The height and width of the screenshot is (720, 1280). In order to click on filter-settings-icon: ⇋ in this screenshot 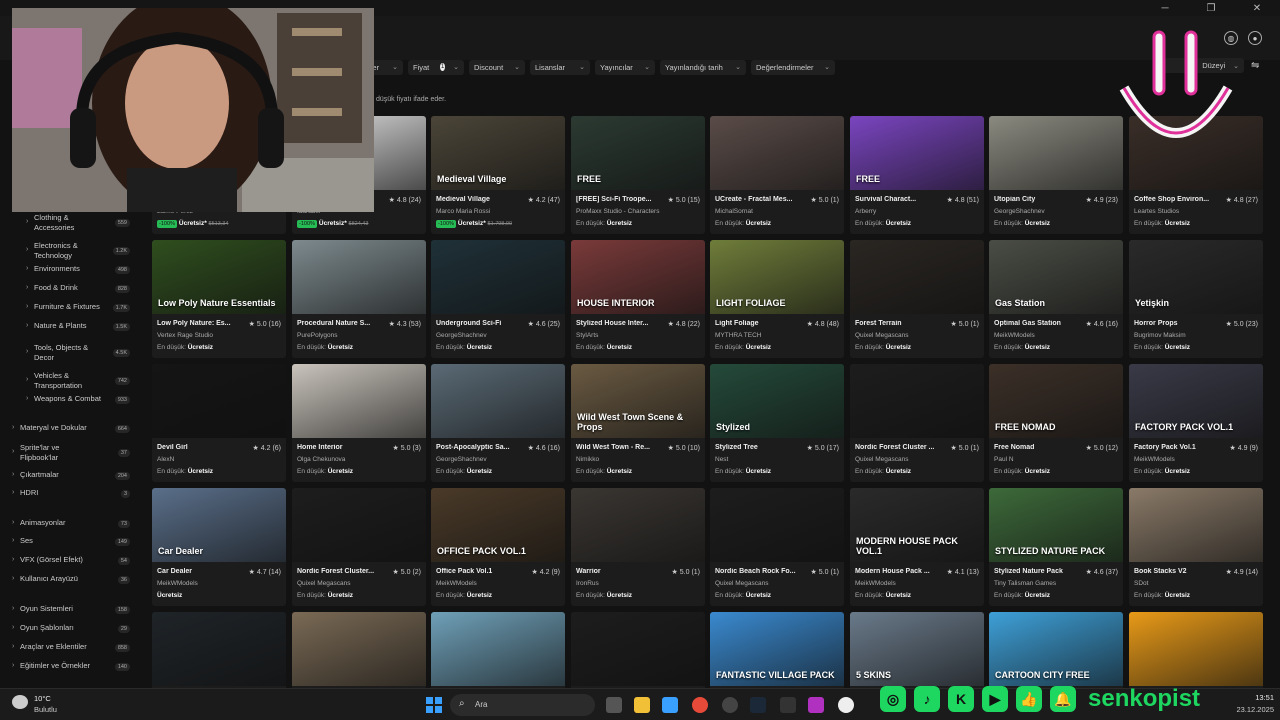, I will do `click(1255, 65)`.